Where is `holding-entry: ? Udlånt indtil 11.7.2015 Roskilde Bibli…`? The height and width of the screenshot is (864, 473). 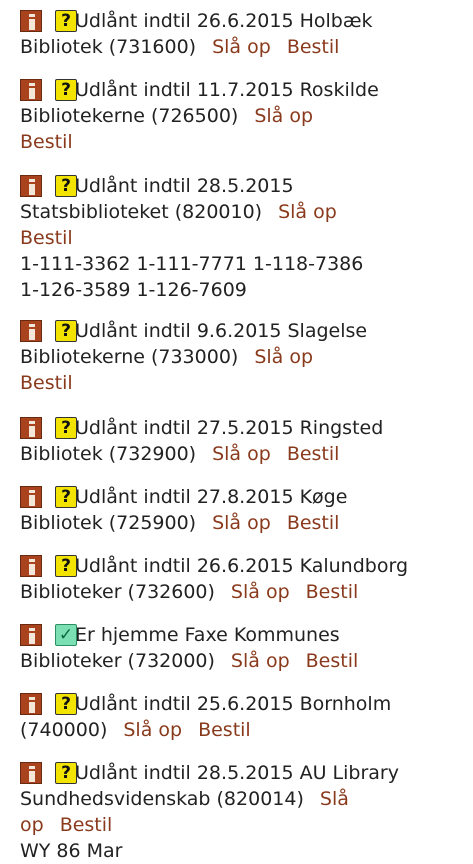 holding-entry: ? Udlånt indtil 11.7.2015 Roskilde Bibli… is located at coordinates (245, 116).